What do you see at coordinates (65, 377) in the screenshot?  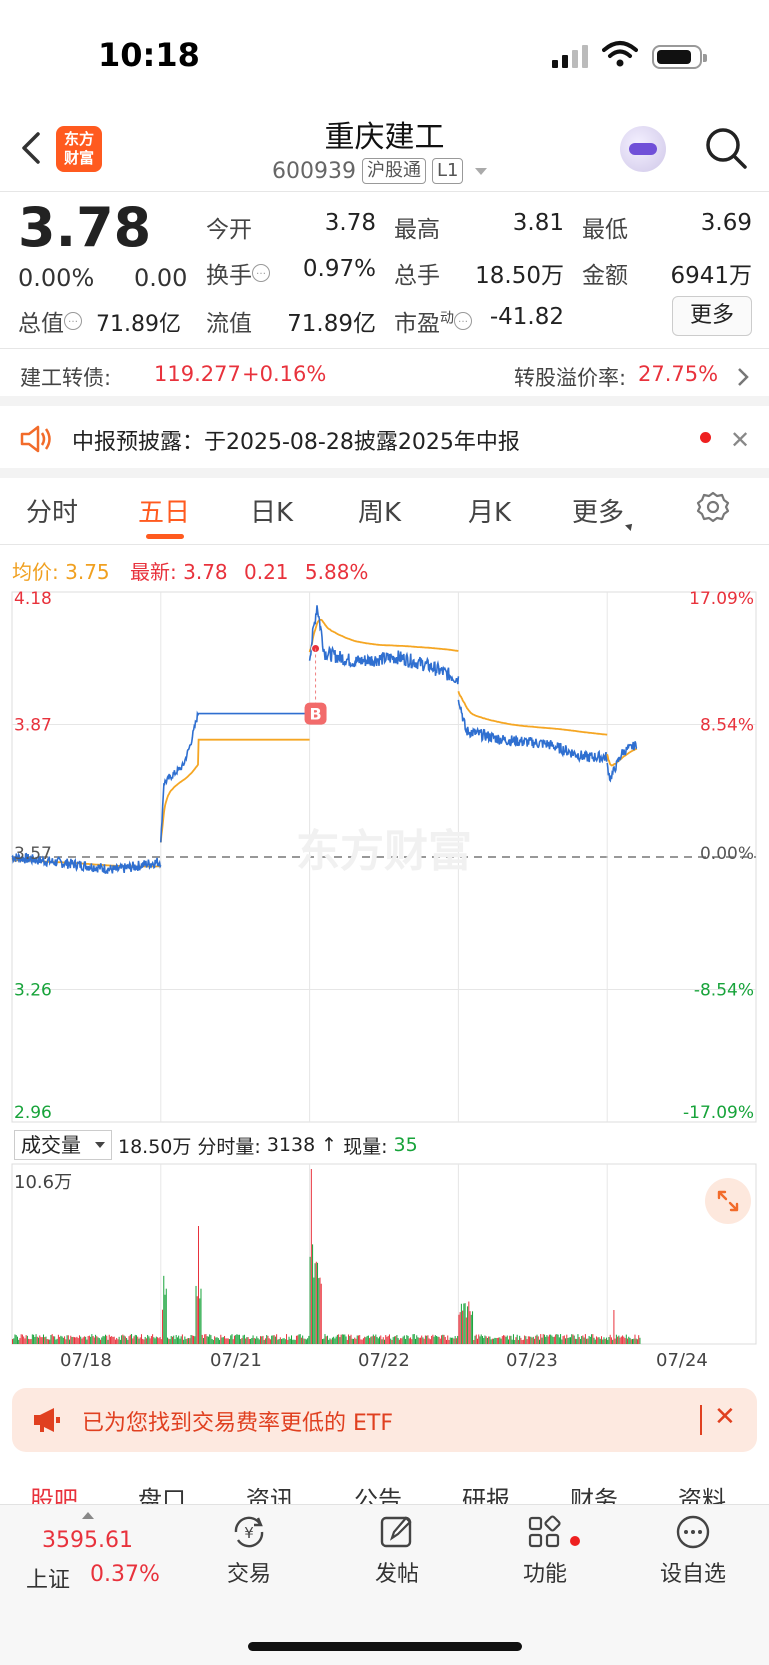 I see `bond-label: 建工转债:` at bounding box center [65, 377].